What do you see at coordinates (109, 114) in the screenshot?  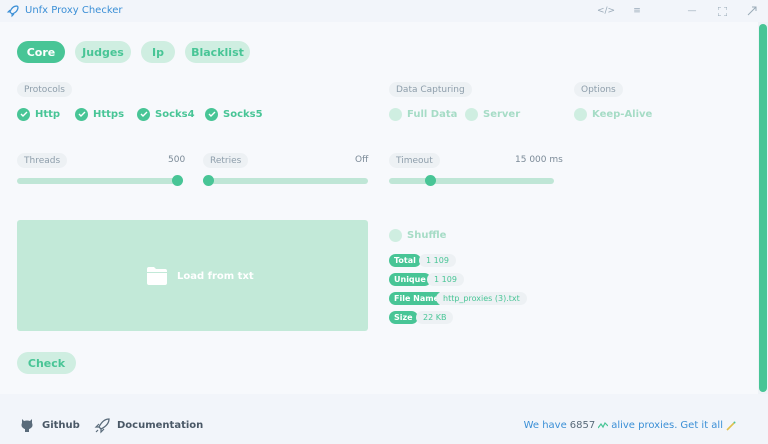 I see `https-label: Https` at bounding box center [109, 114].